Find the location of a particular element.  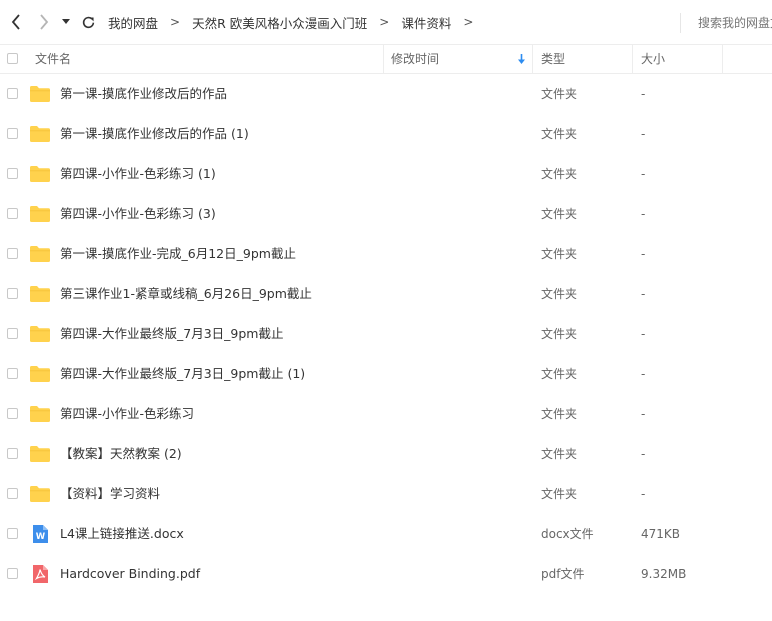

history-dropdown-button is located at coordinates (66, 22).